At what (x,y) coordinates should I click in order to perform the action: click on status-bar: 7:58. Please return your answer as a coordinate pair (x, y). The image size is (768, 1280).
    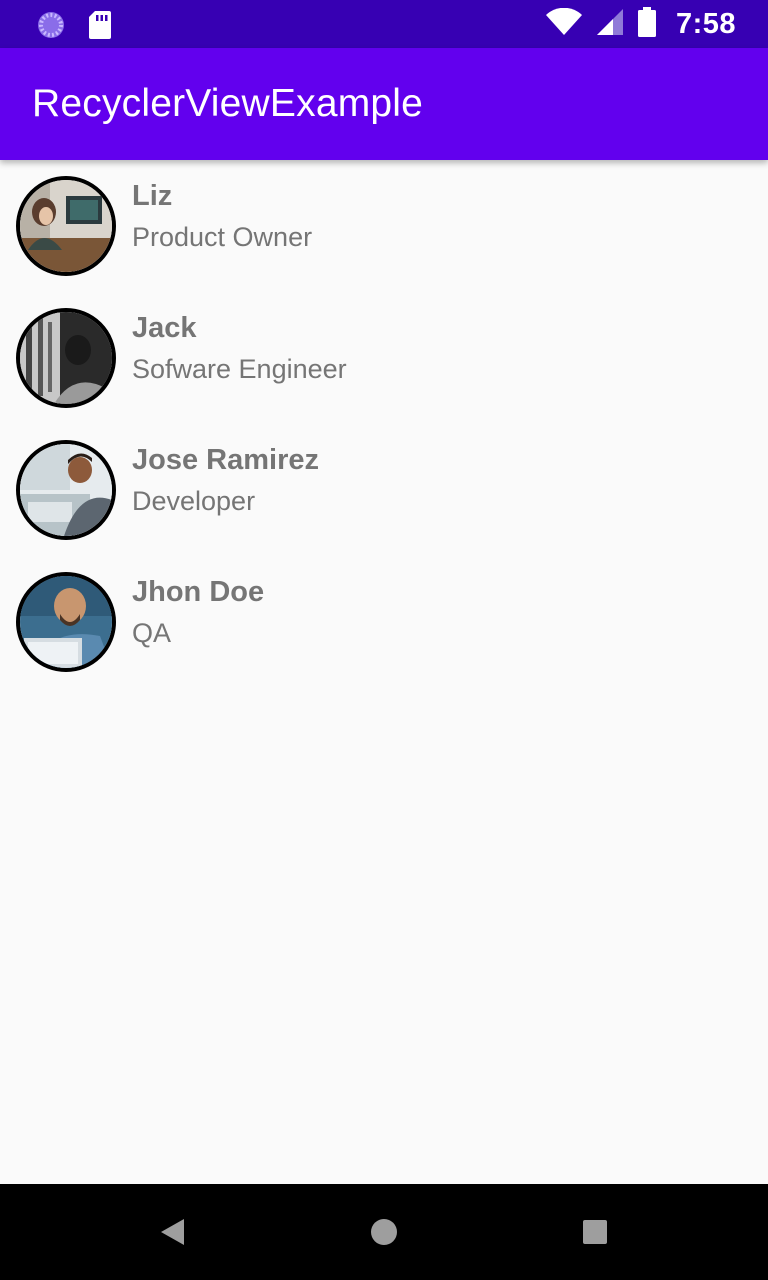
    Looking at the image, I should click on (384, 24).